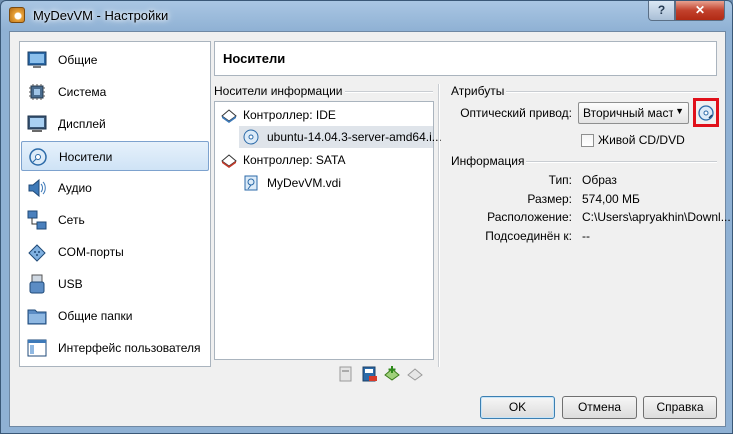 The image size is (733, 434). I want to click on tree-item-hard-disk: MyDevVM.vdi, so click(336, 183).